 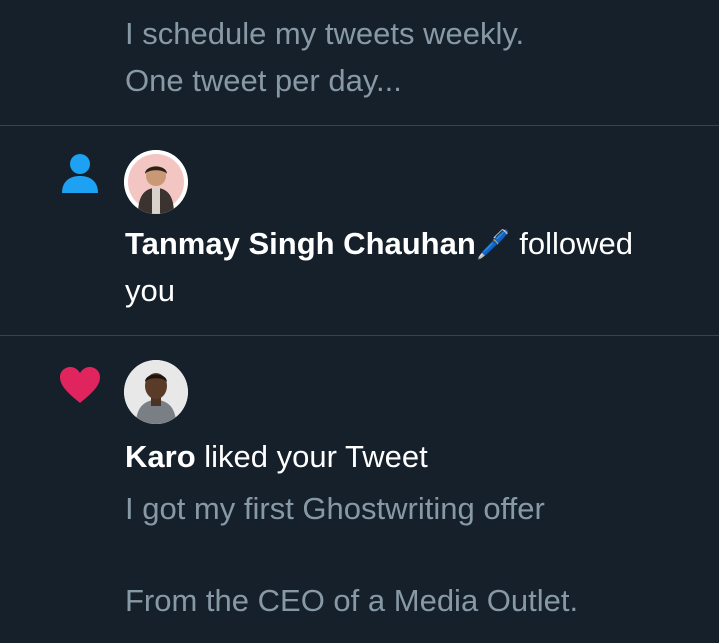 What do you see at coordinates (156, 392) in the screenshot?
I see `avatar-karo` at bounding box center [156, 392].